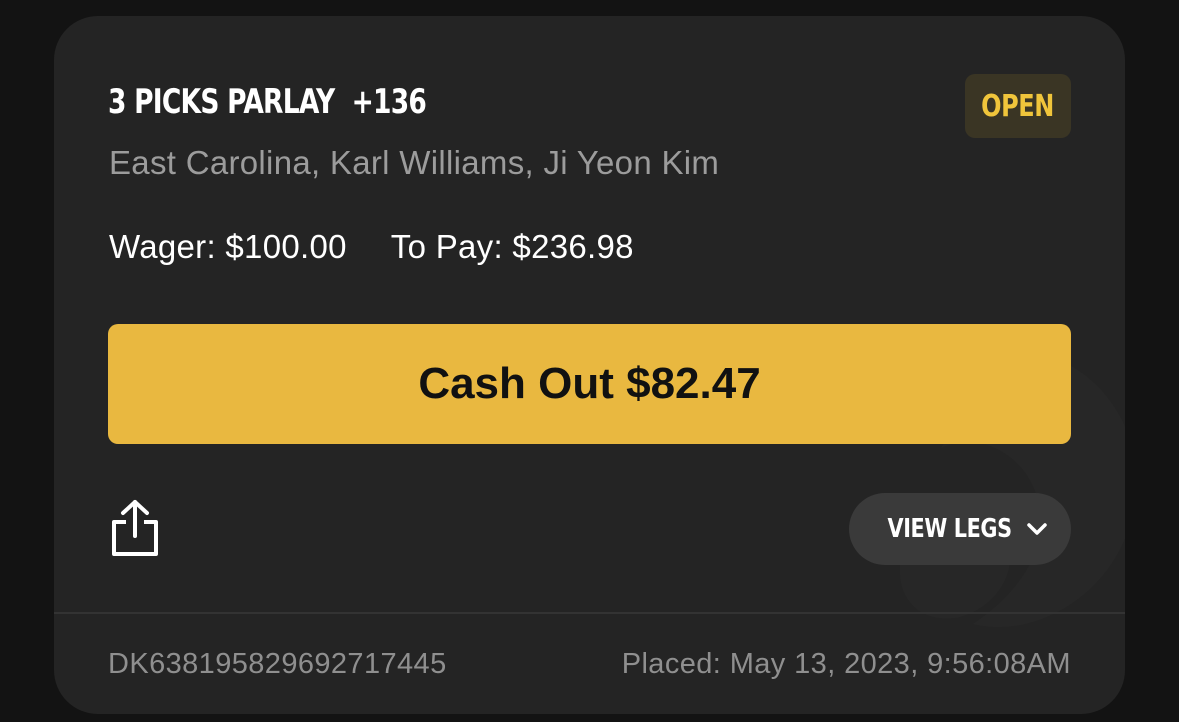 The image size is (1179, 722). What do you see at coordinates (389, 102) in the screenshot?
I see `bet-odds: +136` at bounding box center [389, 102].